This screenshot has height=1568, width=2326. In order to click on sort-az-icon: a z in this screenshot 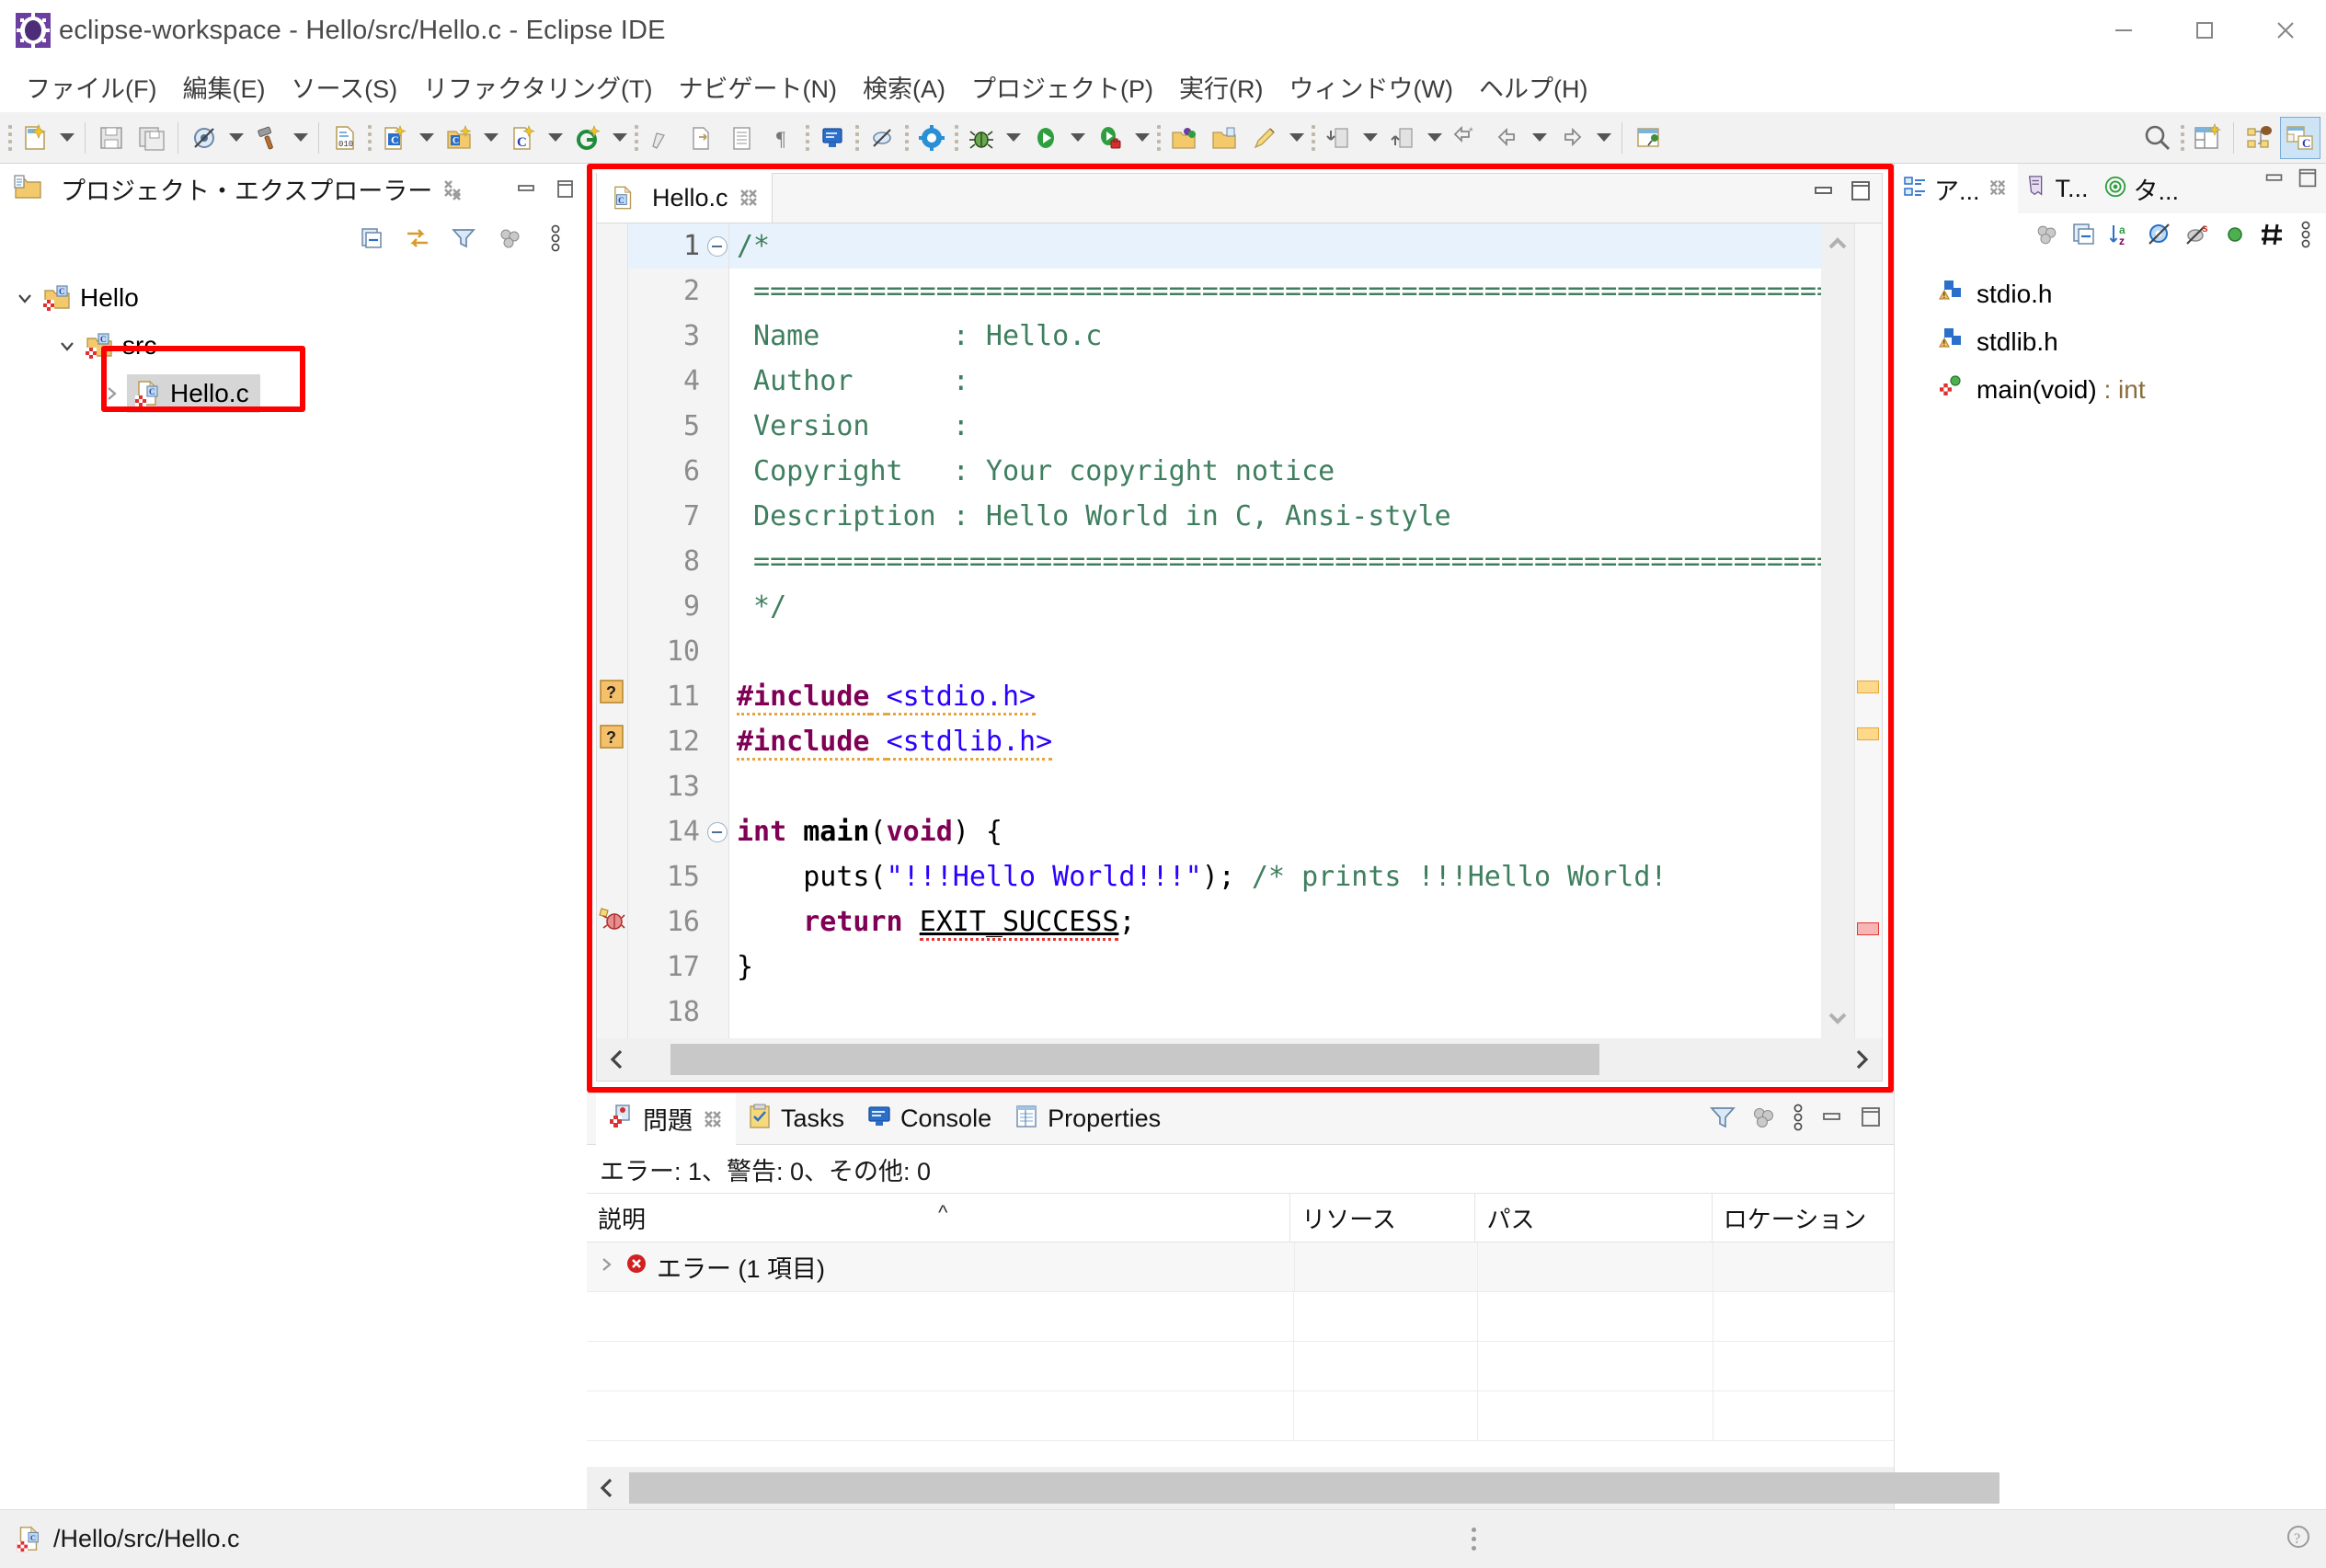, I will do `click(2122, 237)`.